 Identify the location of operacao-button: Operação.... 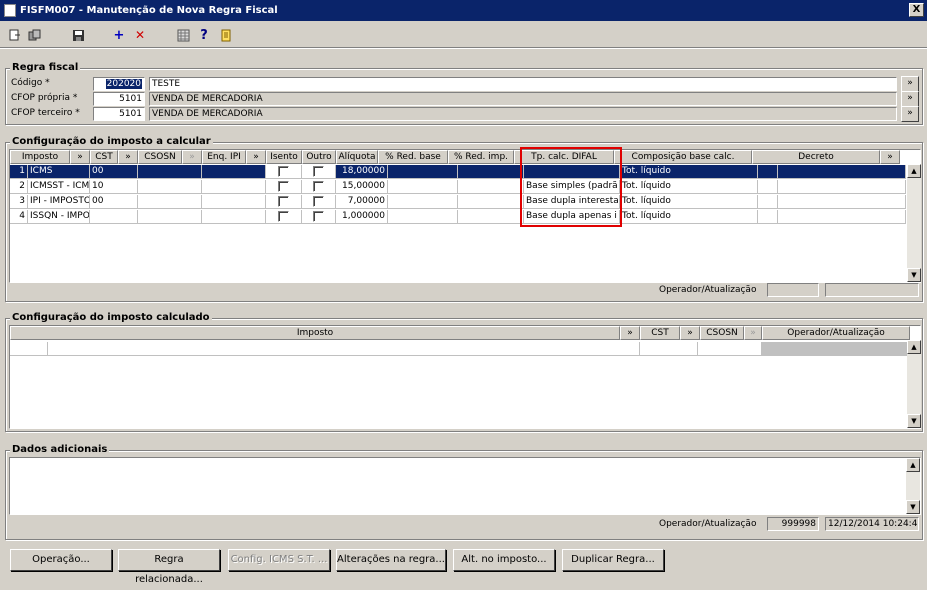
(61, 560).